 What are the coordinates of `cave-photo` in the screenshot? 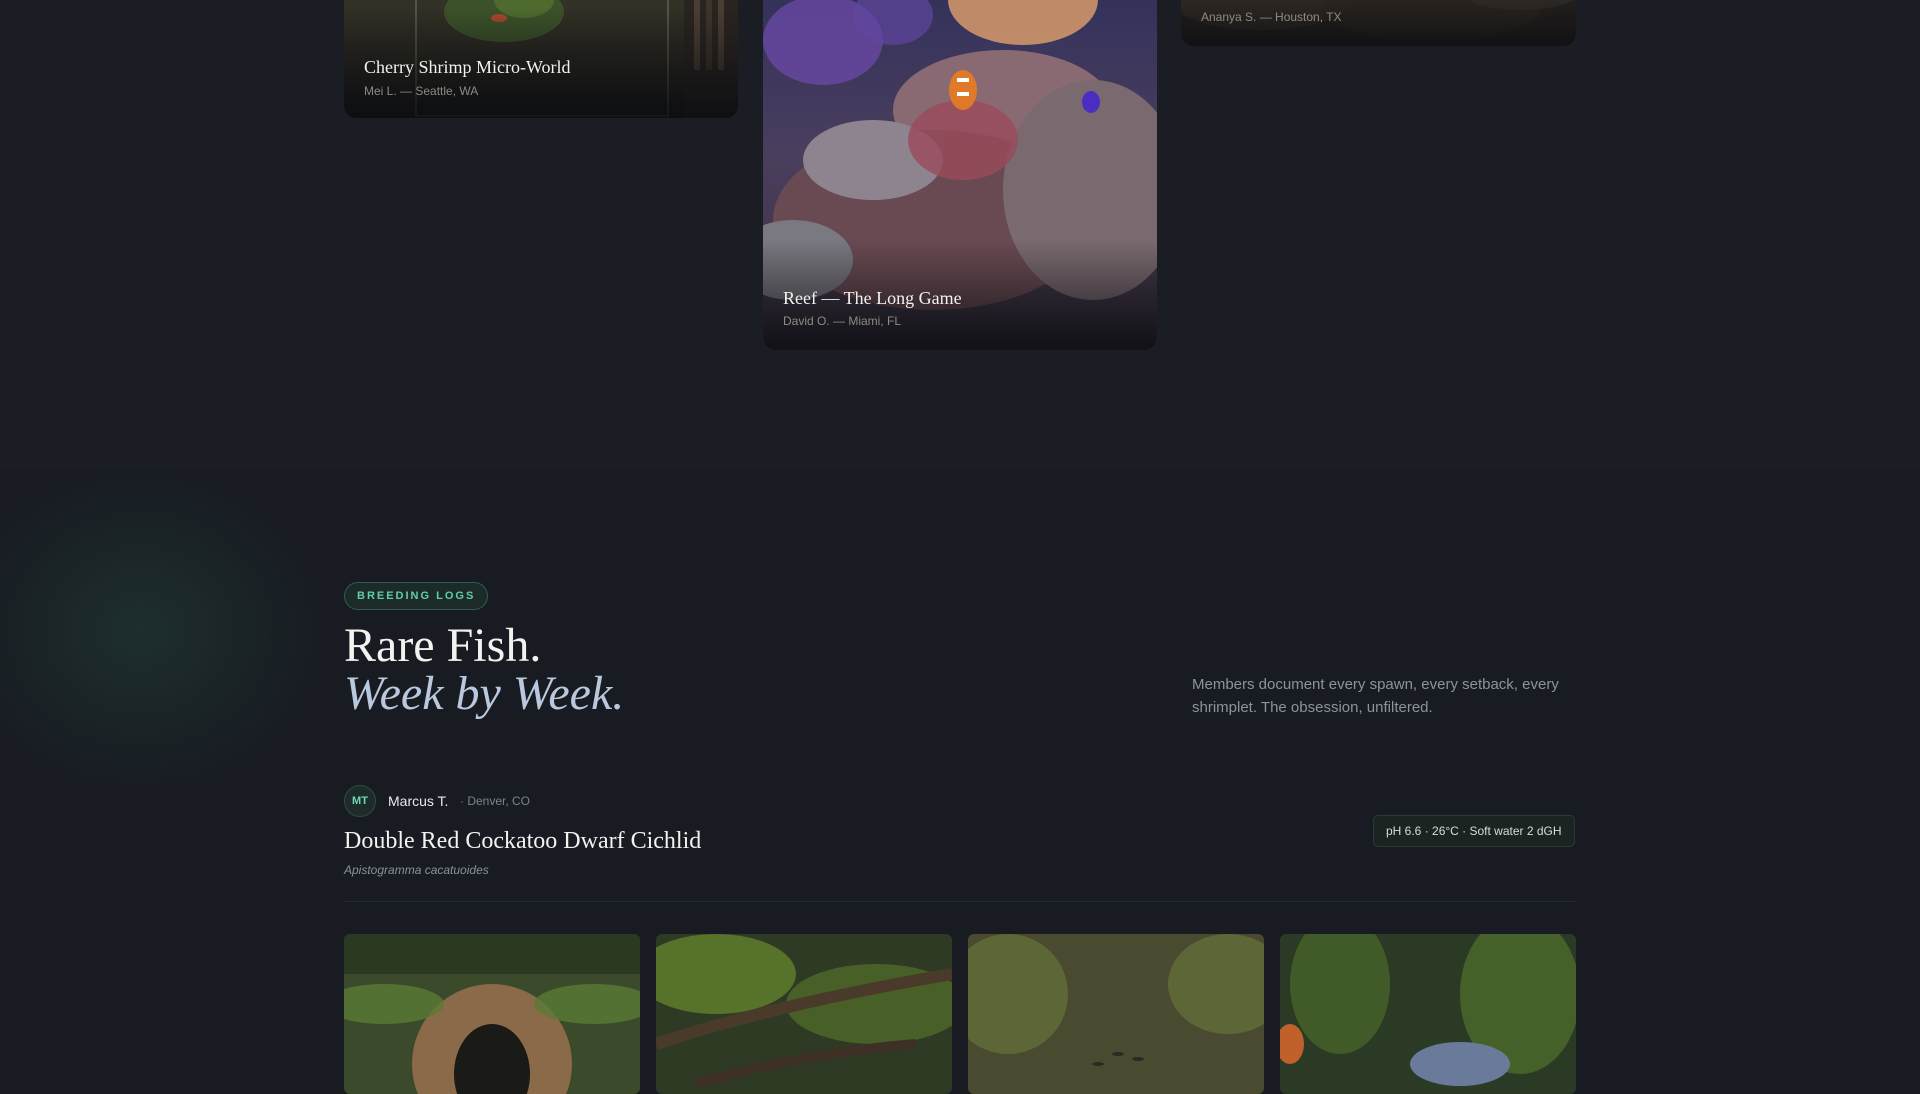 It's located at (492, 1014).